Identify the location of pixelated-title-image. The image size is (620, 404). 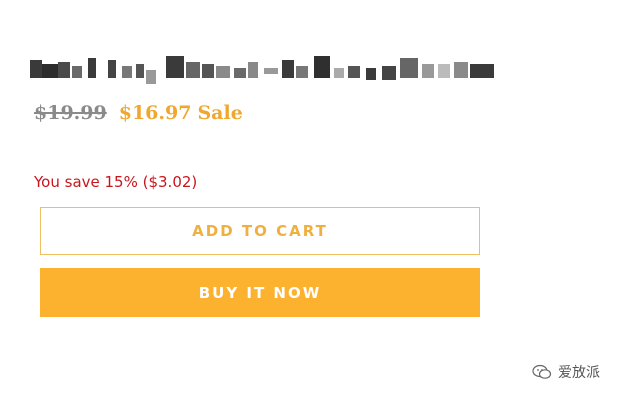
(262, 70).